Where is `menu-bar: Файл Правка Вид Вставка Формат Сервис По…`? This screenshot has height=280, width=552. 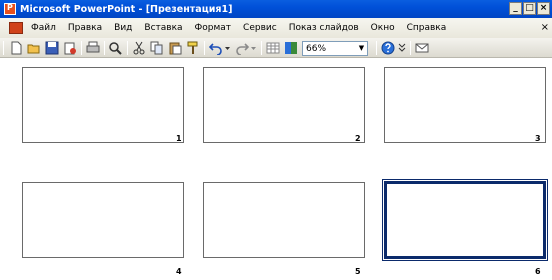 menu-bar: Файл Правка Вид Вставка Формат Сервис По… is located at coordinates (276, 28).